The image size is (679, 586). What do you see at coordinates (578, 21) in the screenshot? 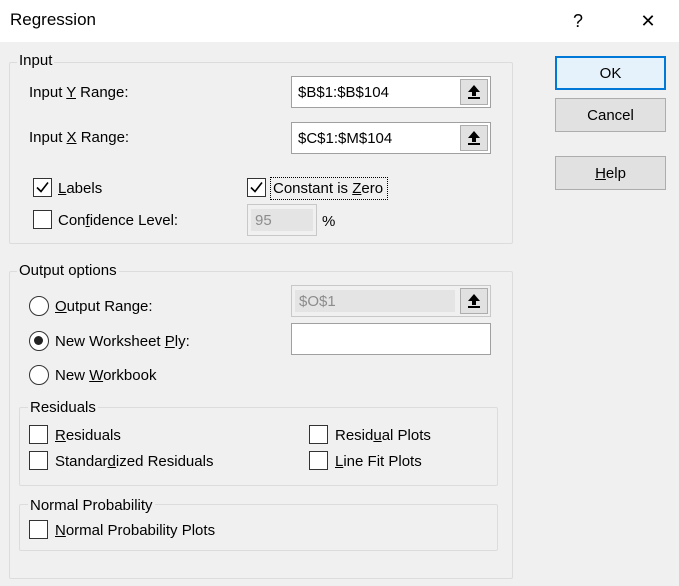
I see `help-icon: ?` at bounding box center [578, 21].